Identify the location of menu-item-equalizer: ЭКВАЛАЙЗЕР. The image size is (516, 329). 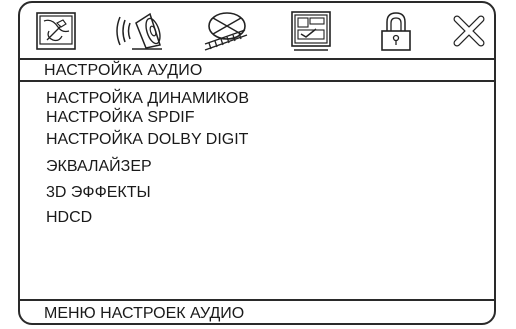
(99, 167).